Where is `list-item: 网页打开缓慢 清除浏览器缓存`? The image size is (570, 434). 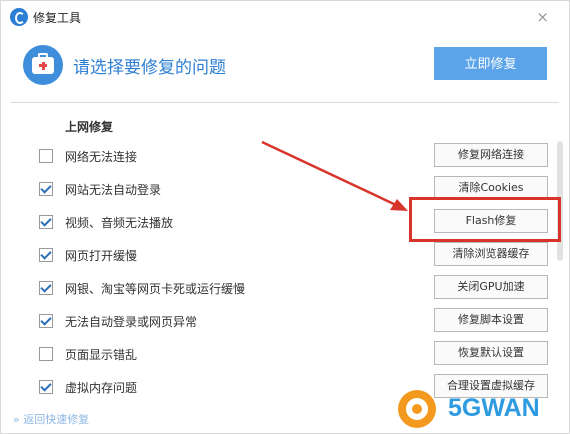 list-item: 网页打开缓慢 清除浏览器缓存 is located at coordinates (285, 255).